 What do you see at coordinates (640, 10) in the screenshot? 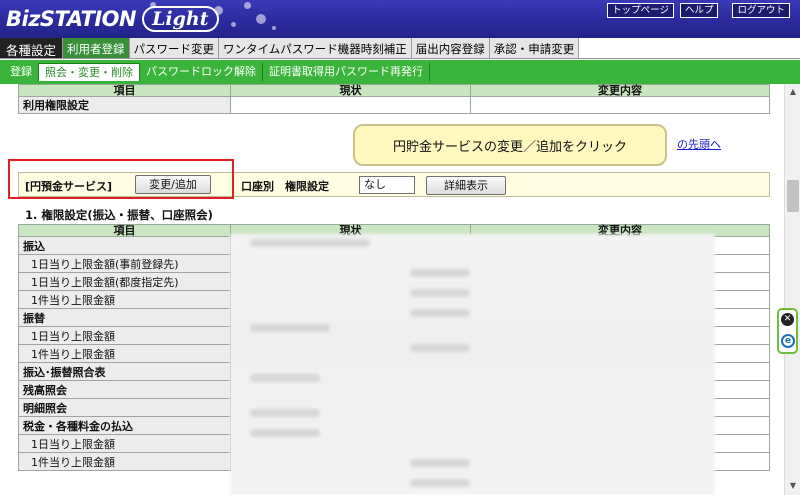
I see `top-page-link: トップページ` at bounding box center [640, 10].